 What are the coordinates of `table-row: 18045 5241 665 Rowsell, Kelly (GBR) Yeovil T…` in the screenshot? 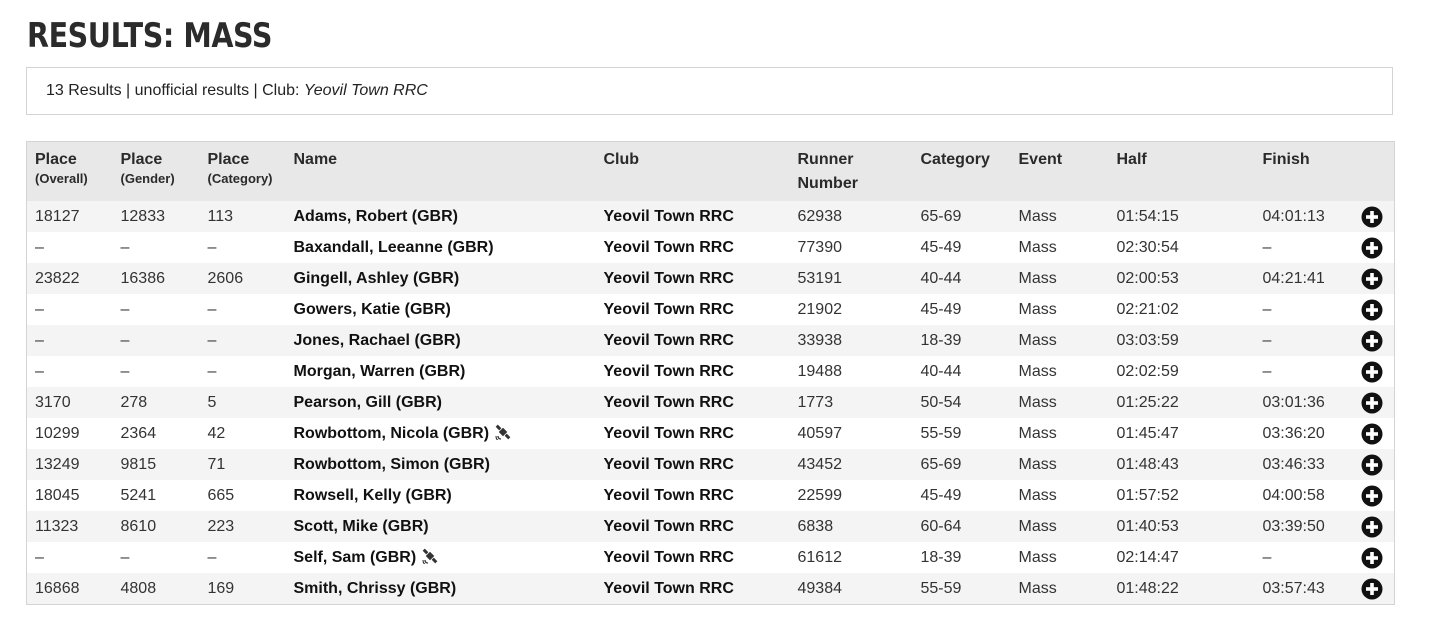 It's located at (710, 495).